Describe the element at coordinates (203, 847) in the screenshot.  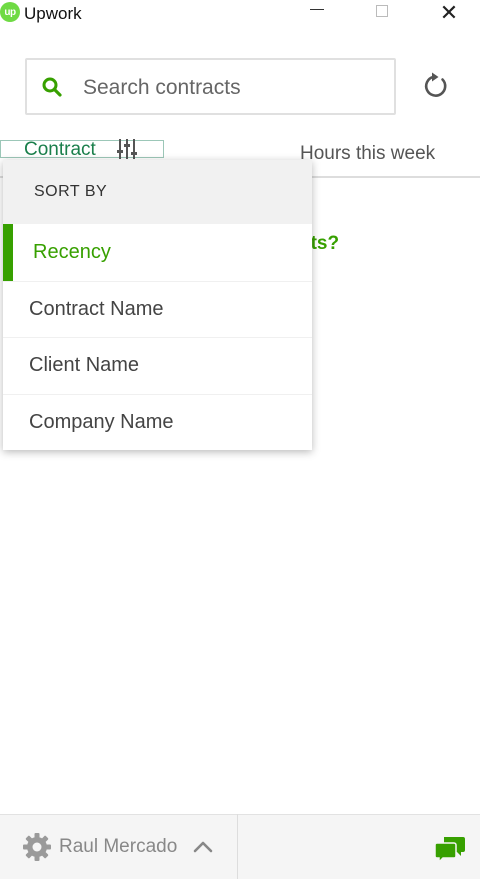
I see `chevron-up-icon` at that location.